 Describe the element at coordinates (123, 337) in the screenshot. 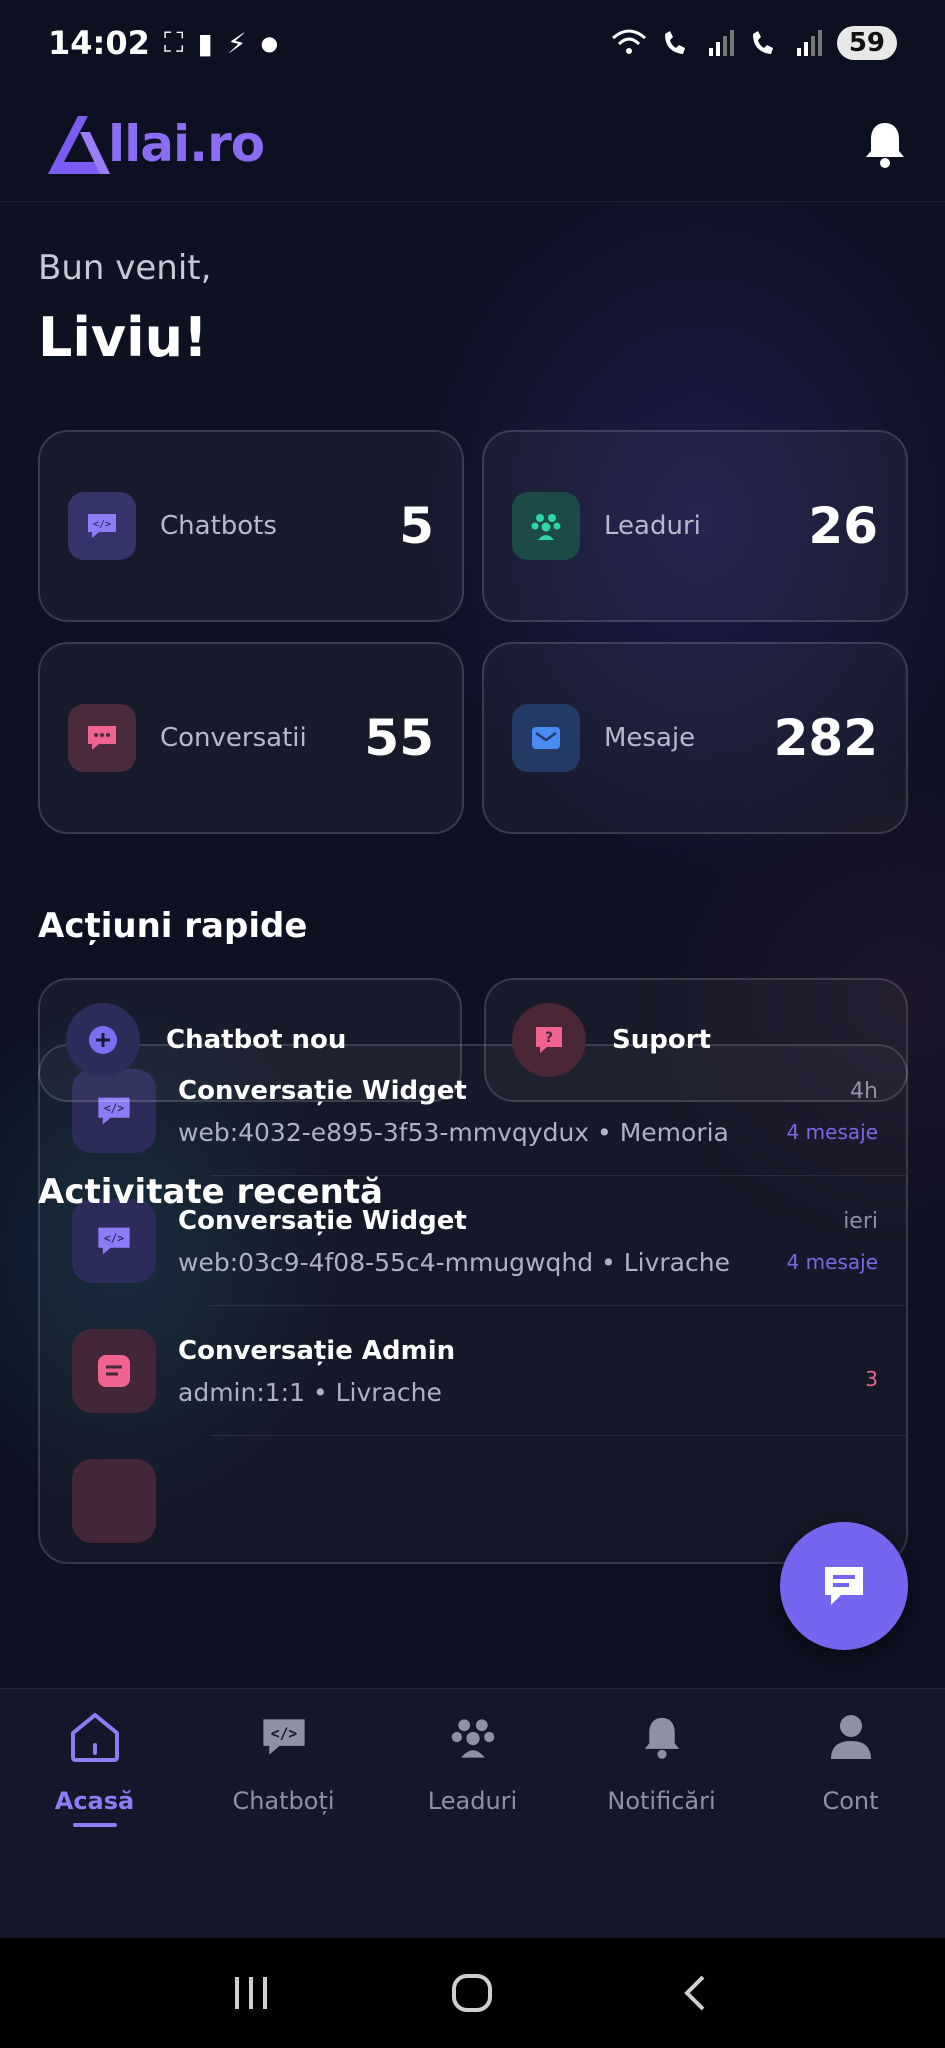

I see `user-name: Liviu!` at that location.